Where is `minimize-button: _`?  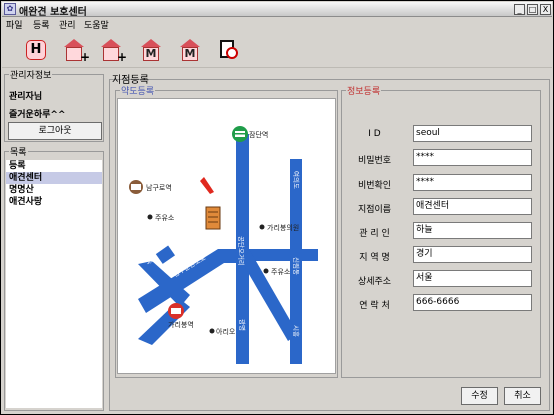 minimize-button: _ is located at coordinates (519, 9).